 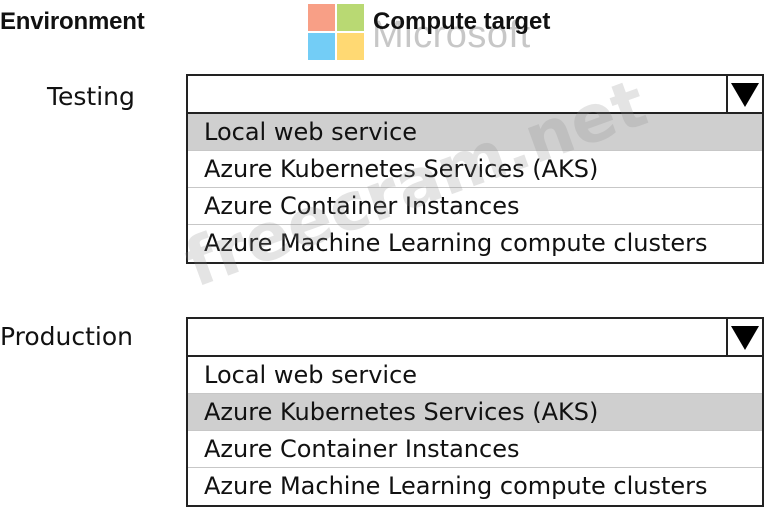 What do you see at coordinates (321, 17) in the screenshot?
I see `logo-red-square` at bounding box center [321, 17].